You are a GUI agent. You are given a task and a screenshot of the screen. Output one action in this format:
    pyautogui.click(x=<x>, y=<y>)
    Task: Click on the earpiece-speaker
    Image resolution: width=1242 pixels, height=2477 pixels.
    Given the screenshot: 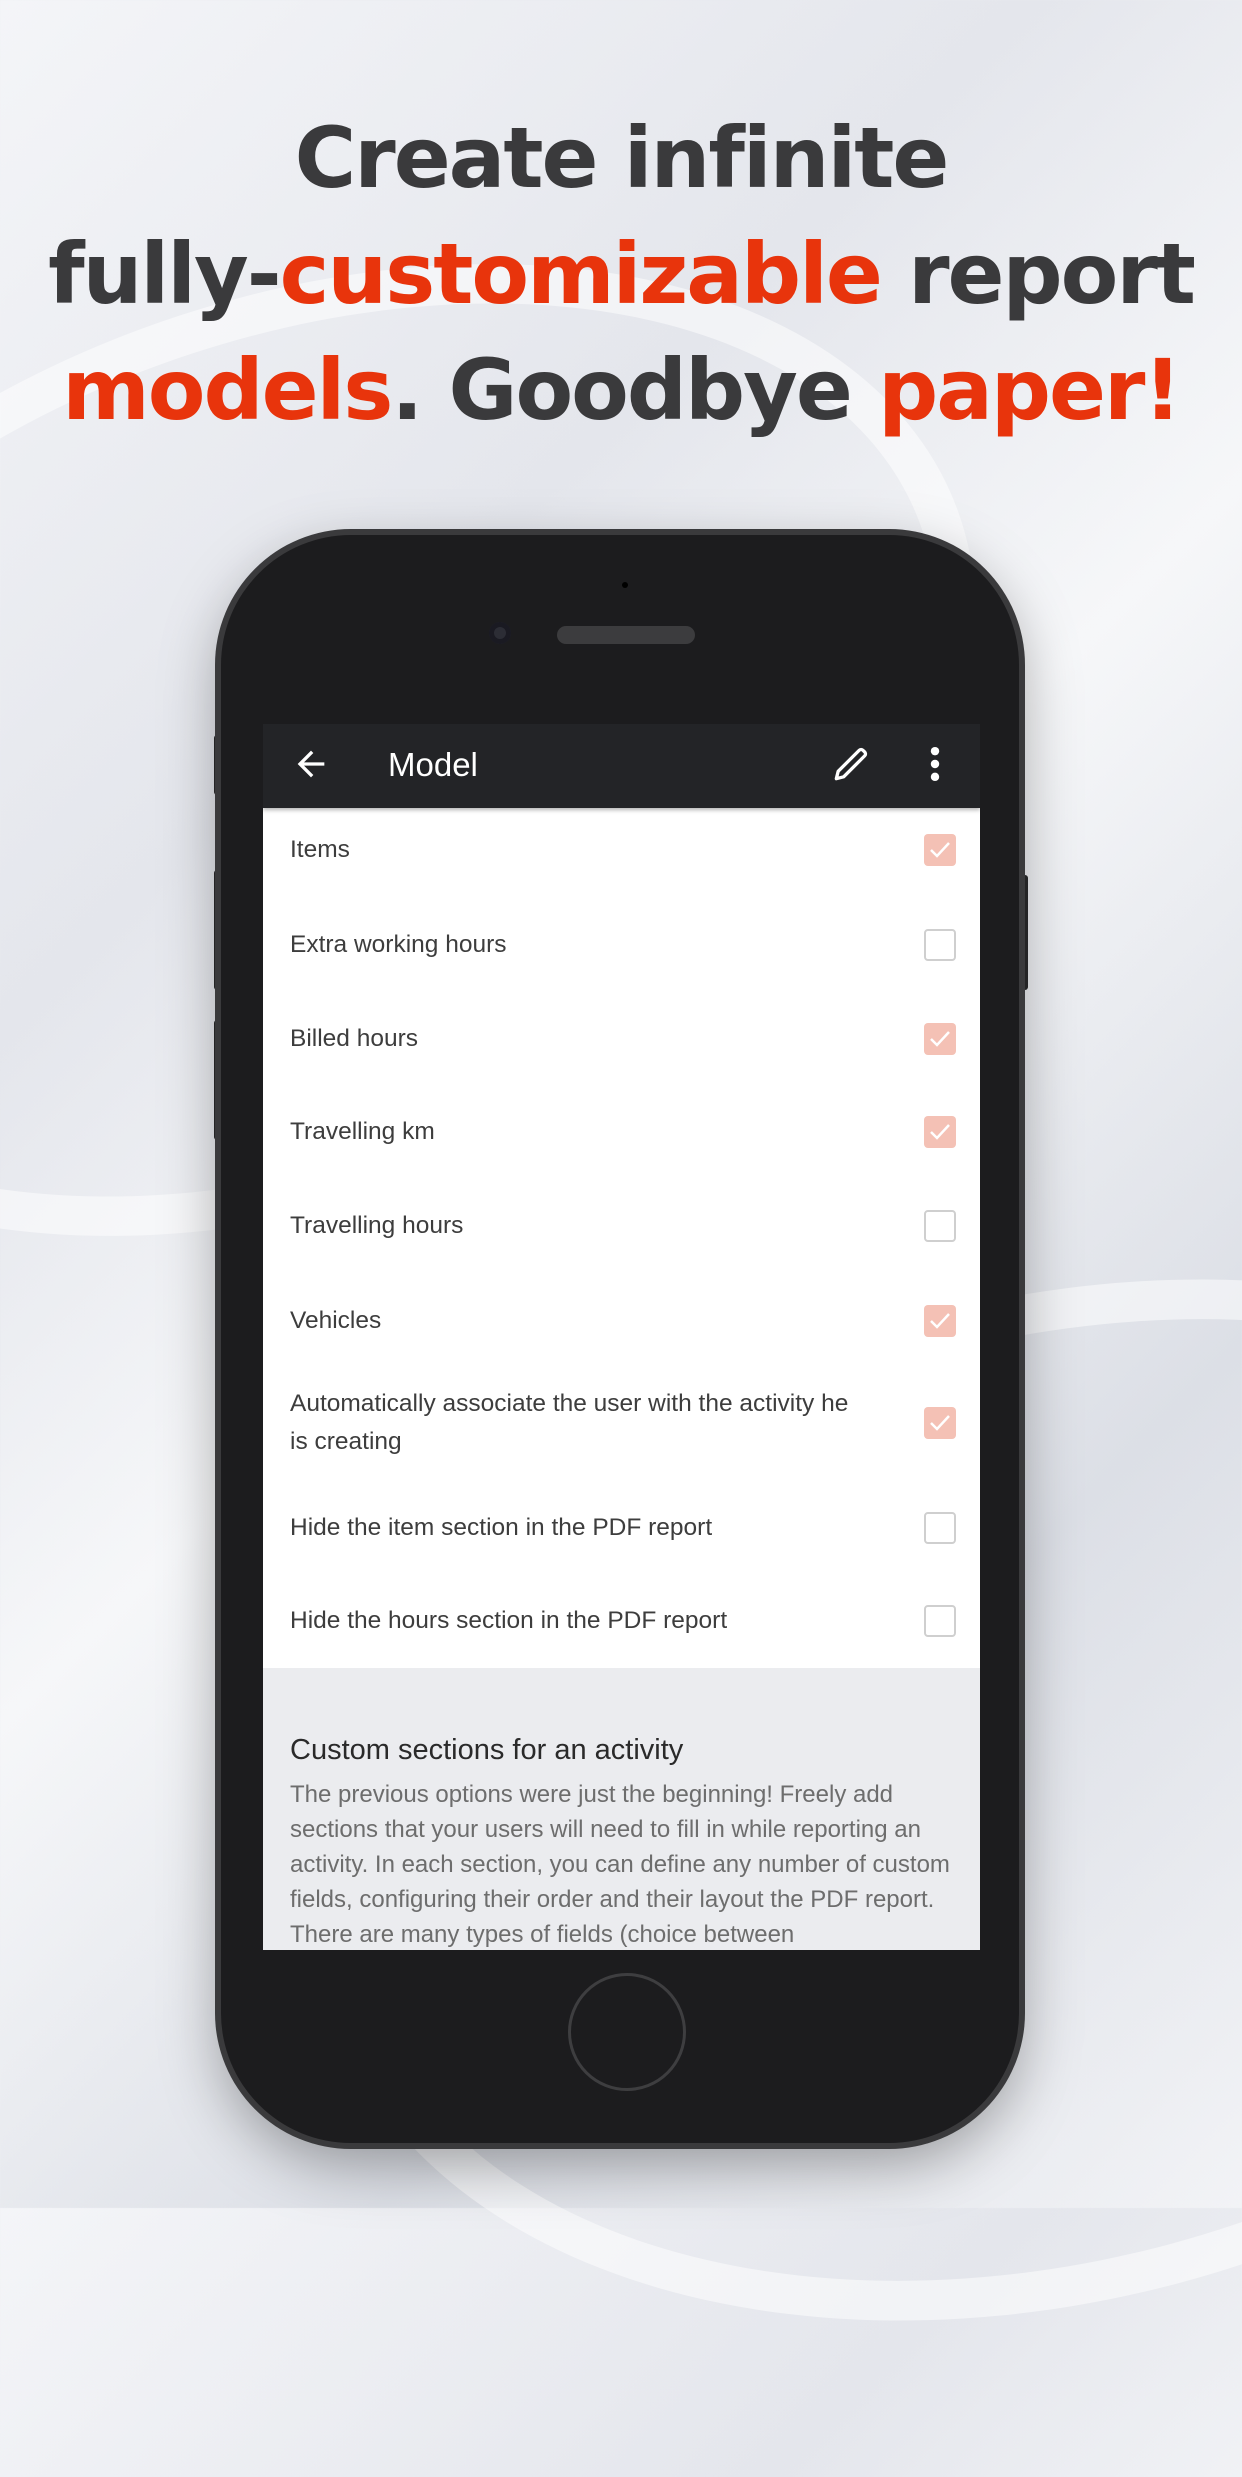 What is the action you would take?
    pyautogui.click(x=626, y=635)
    